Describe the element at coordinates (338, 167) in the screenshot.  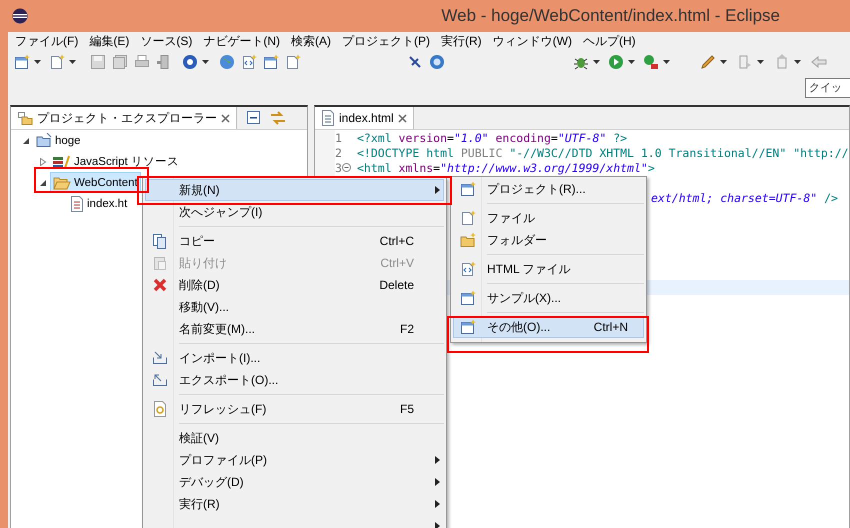
I see `line-number: 3` at that location.